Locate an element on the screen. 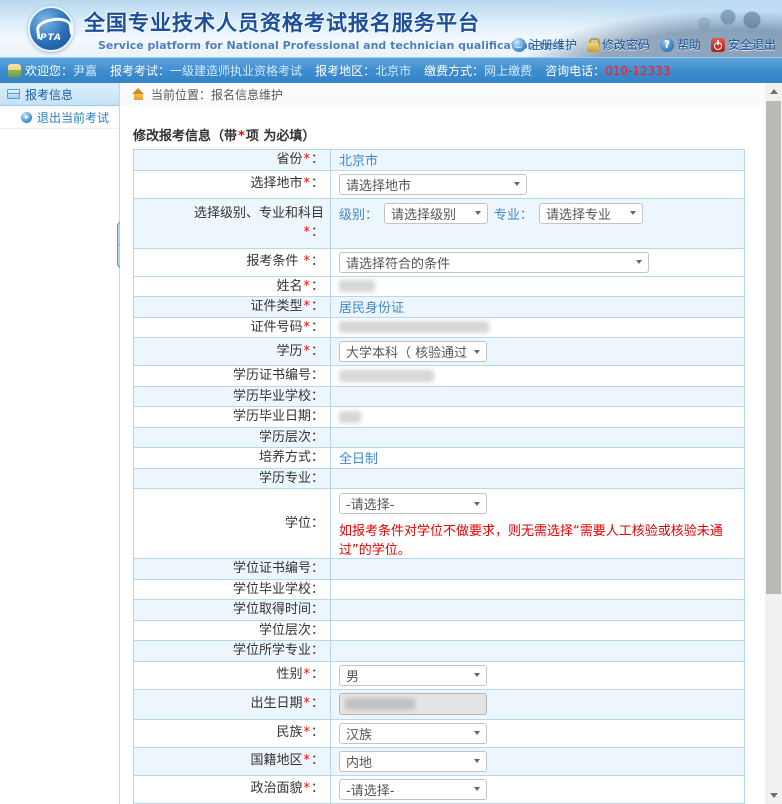 Image resolution: width=782 pixels, height=804 pixels. dropdown-select: 男 is located at coordinates (413, 675).